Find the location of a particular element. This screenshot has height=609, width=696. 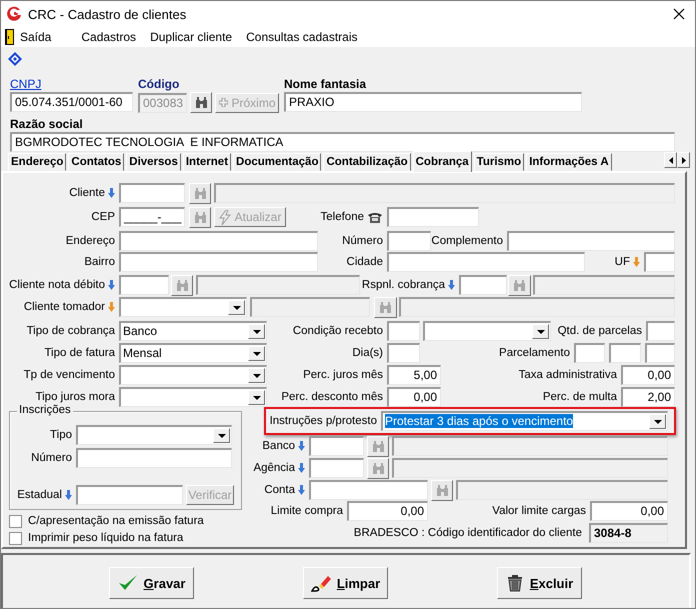

field-label: Limite compra is located at coordinates (306, 511).